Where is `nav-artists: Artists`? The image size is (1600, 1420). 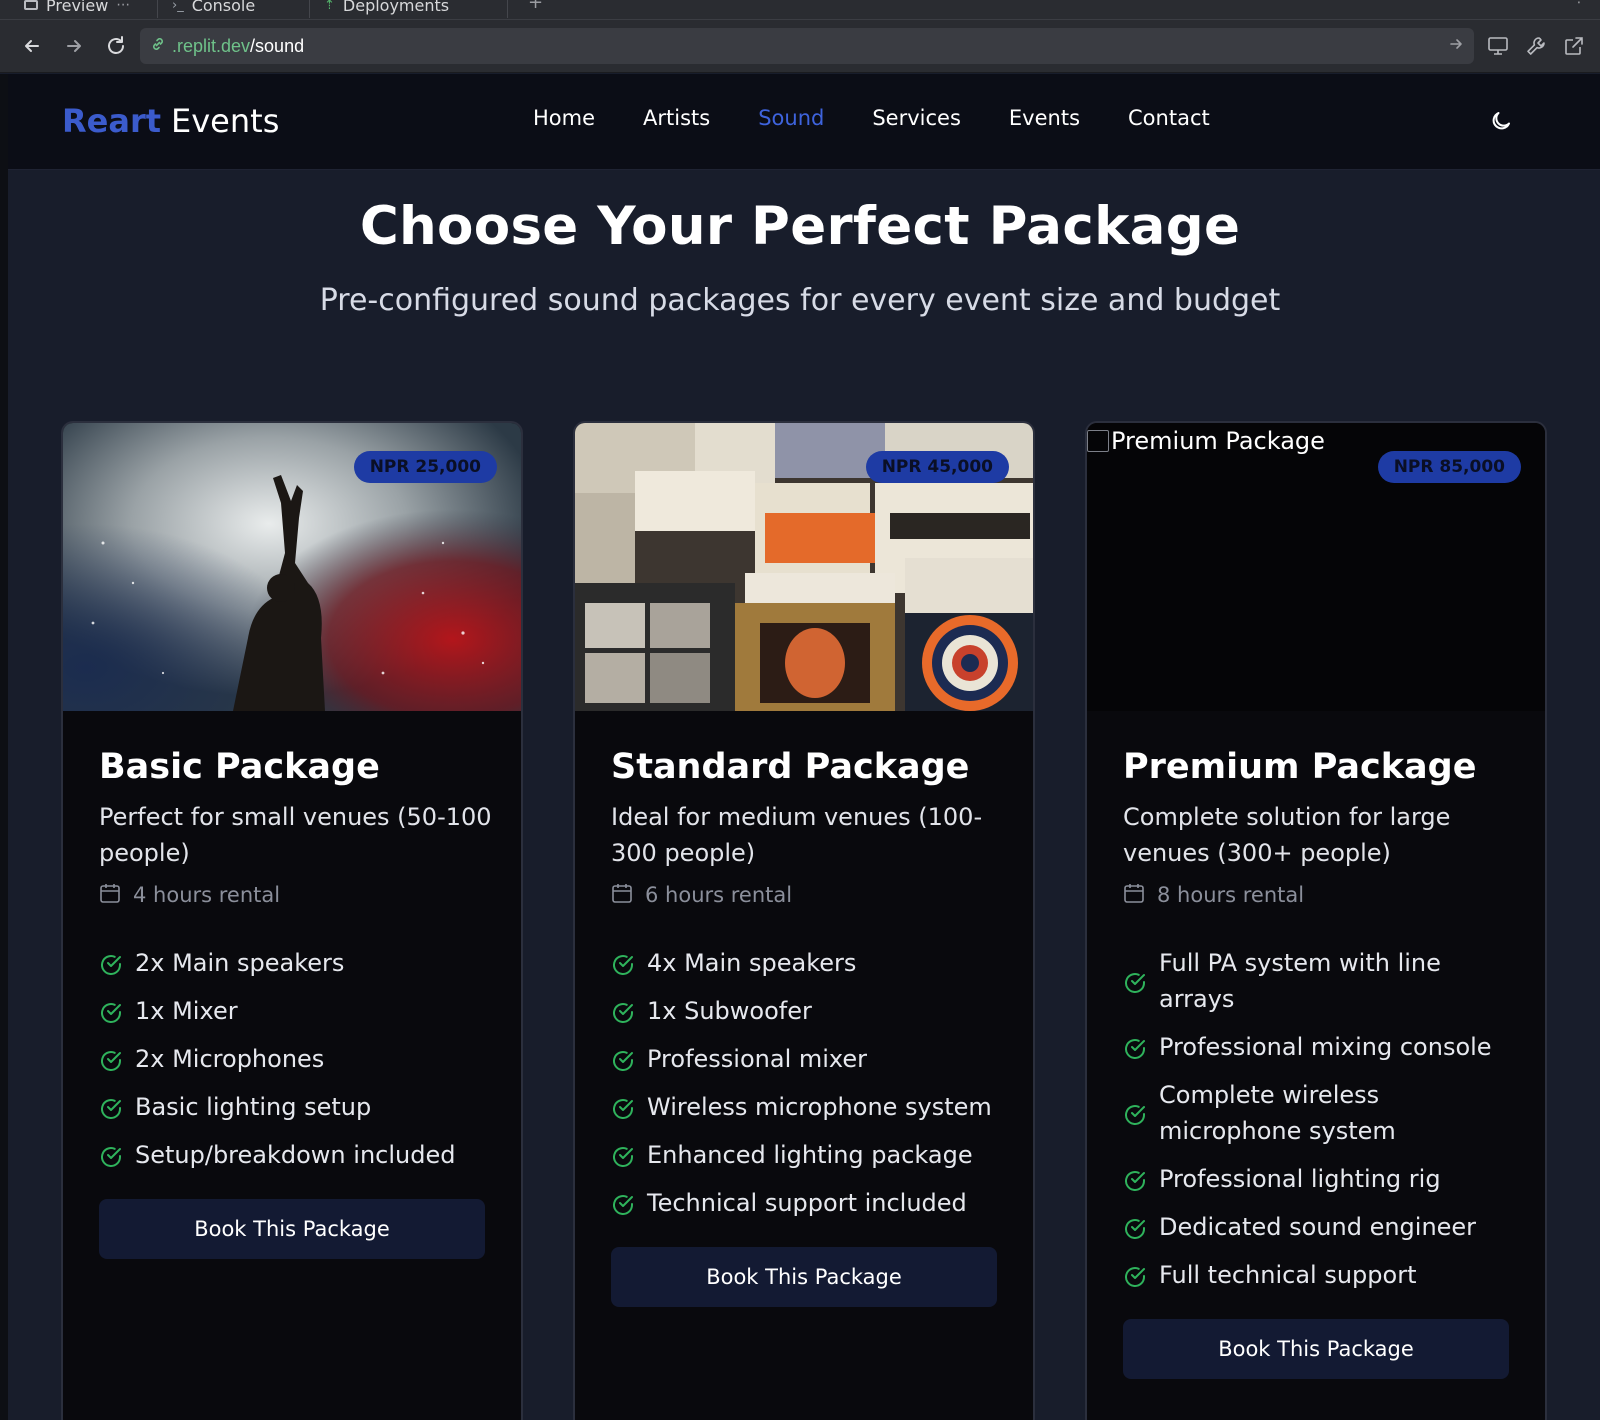 nav-artists: Artists is located at coordinates (676, 118).